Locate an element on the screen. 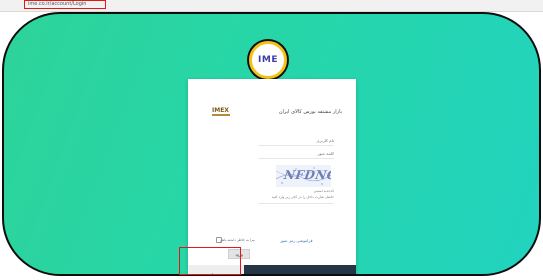 The height and width of the screenshot is (280, 543). forgot-password-link: فراموشی رمز عبور is located at coordinates (296, 240).